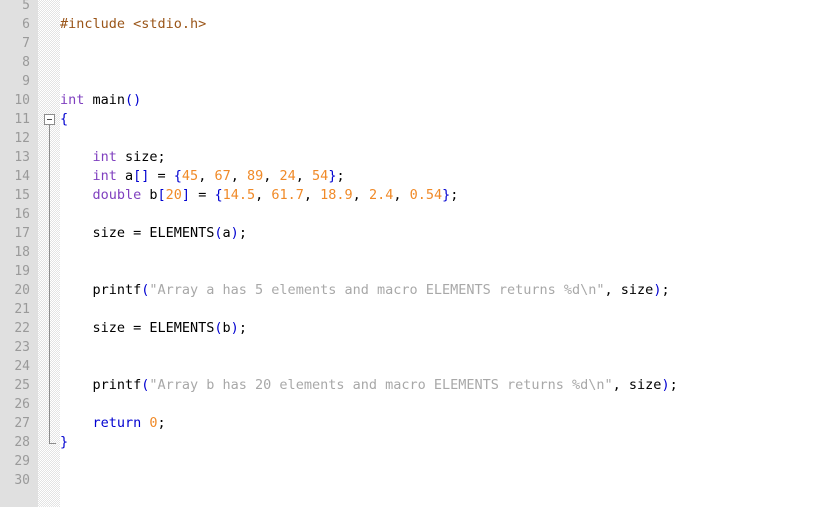  What do you see at coordinates (64, 119) in the screenshot?
I see `code-line: {` at bounding box center [64, 119].